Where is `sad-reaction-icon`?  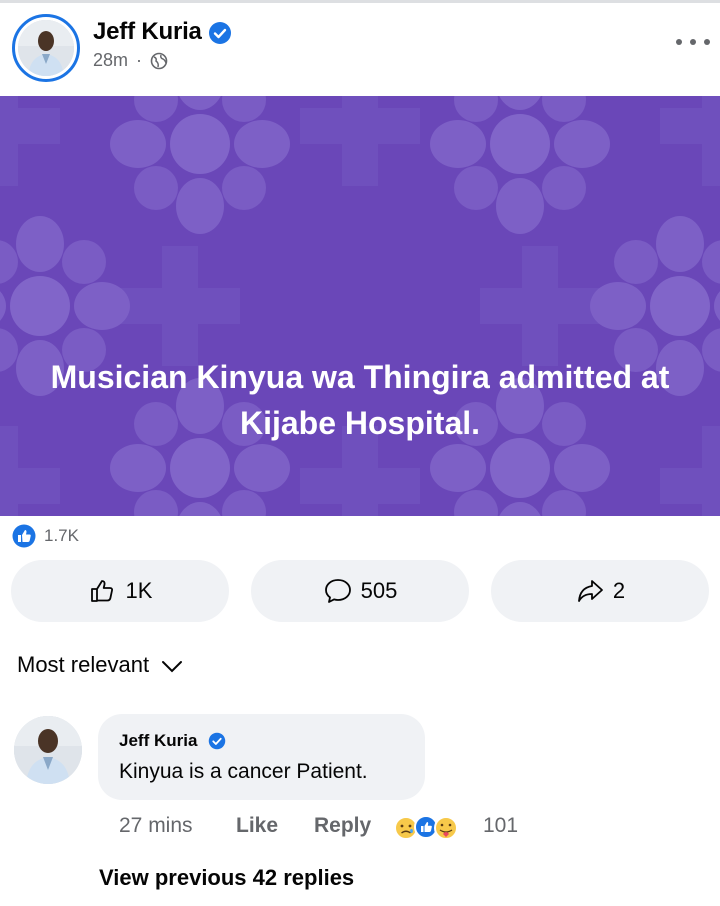
sad-reaction-icon is located at coordinates (406, 828).